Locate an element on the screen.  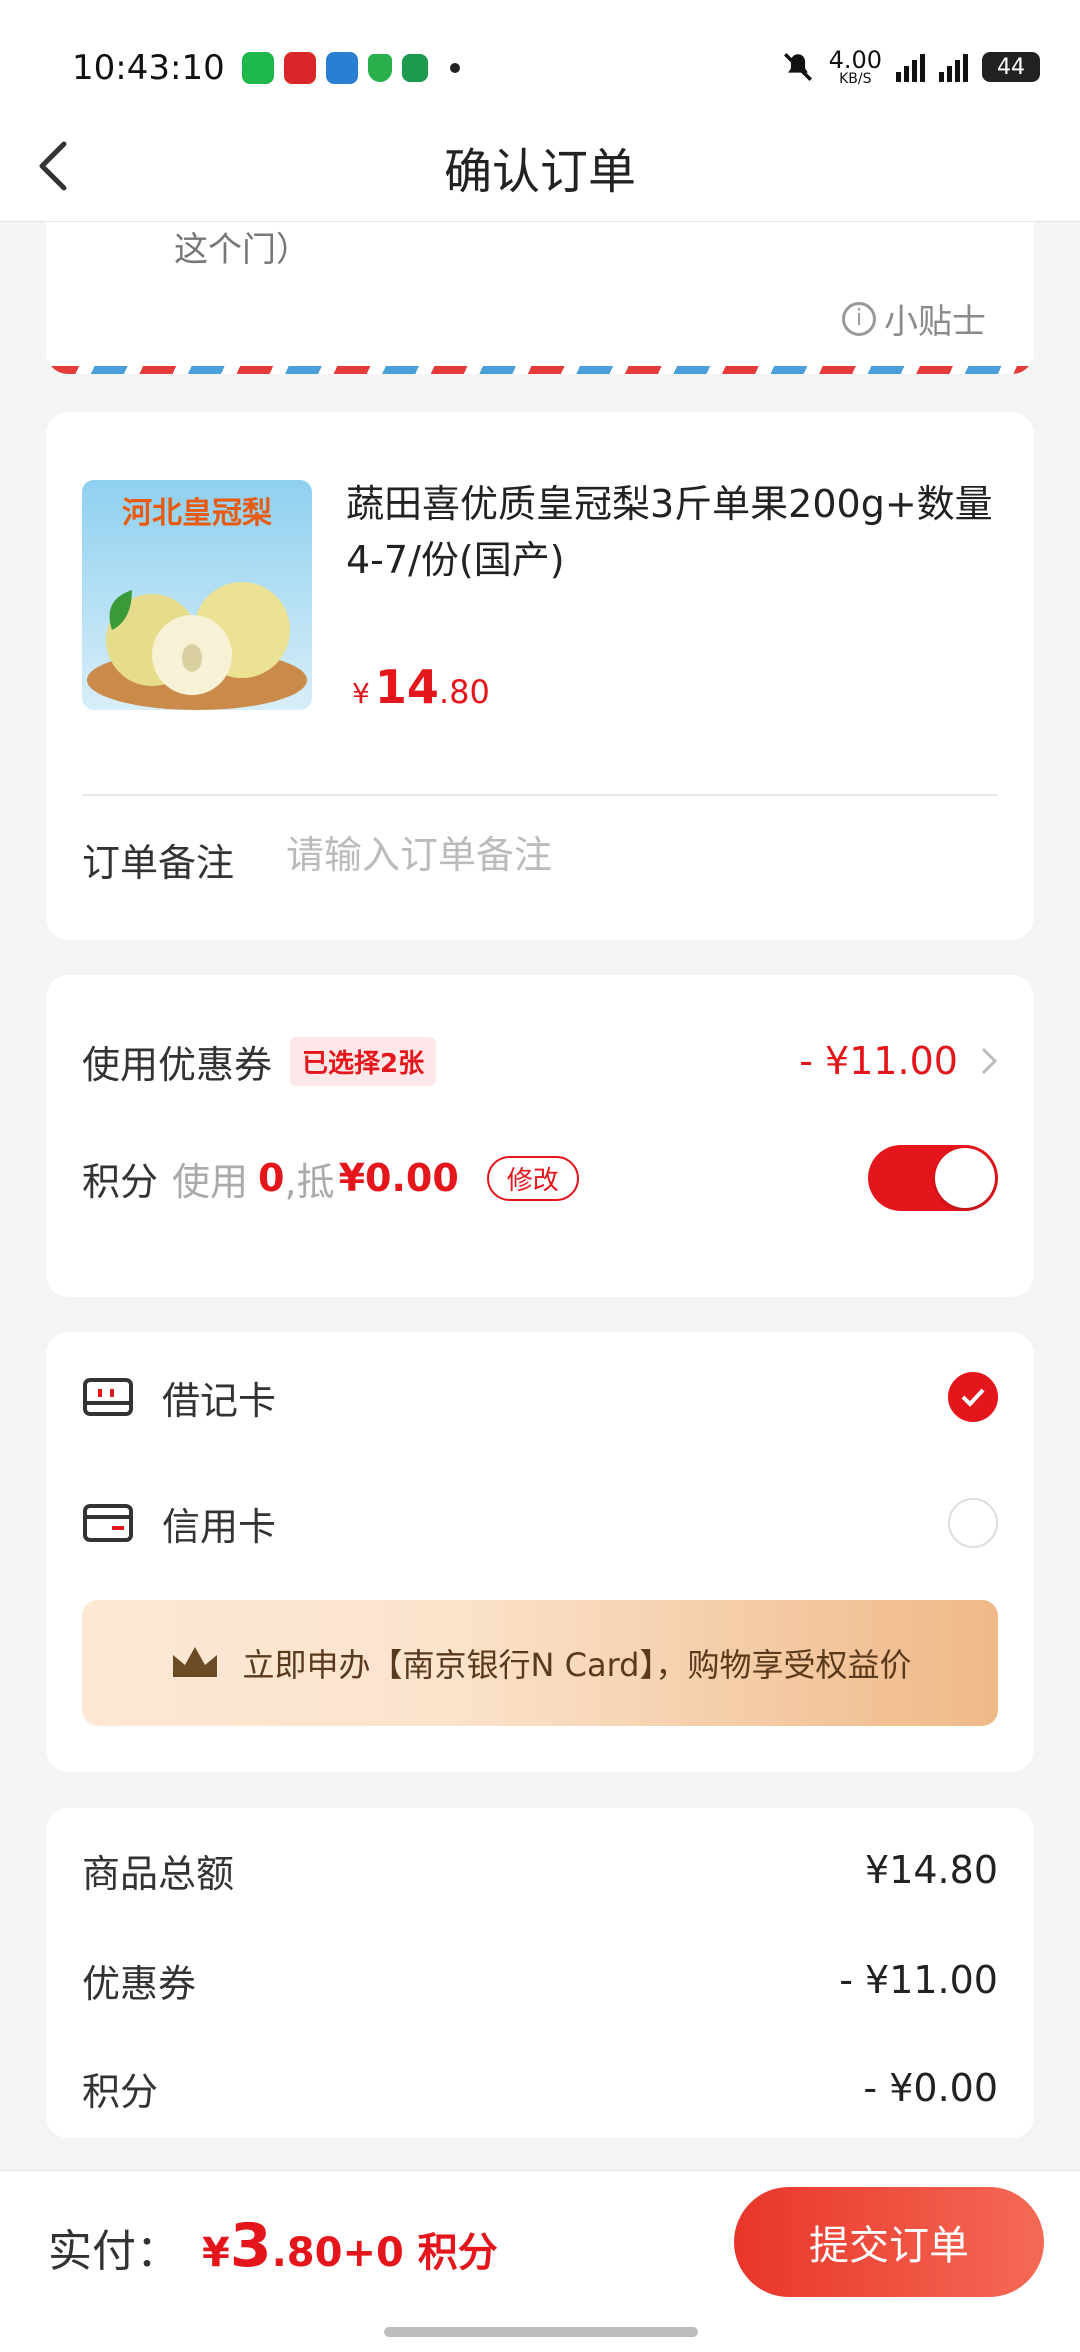
bank-app-icon is located at coordinates (415, 68).